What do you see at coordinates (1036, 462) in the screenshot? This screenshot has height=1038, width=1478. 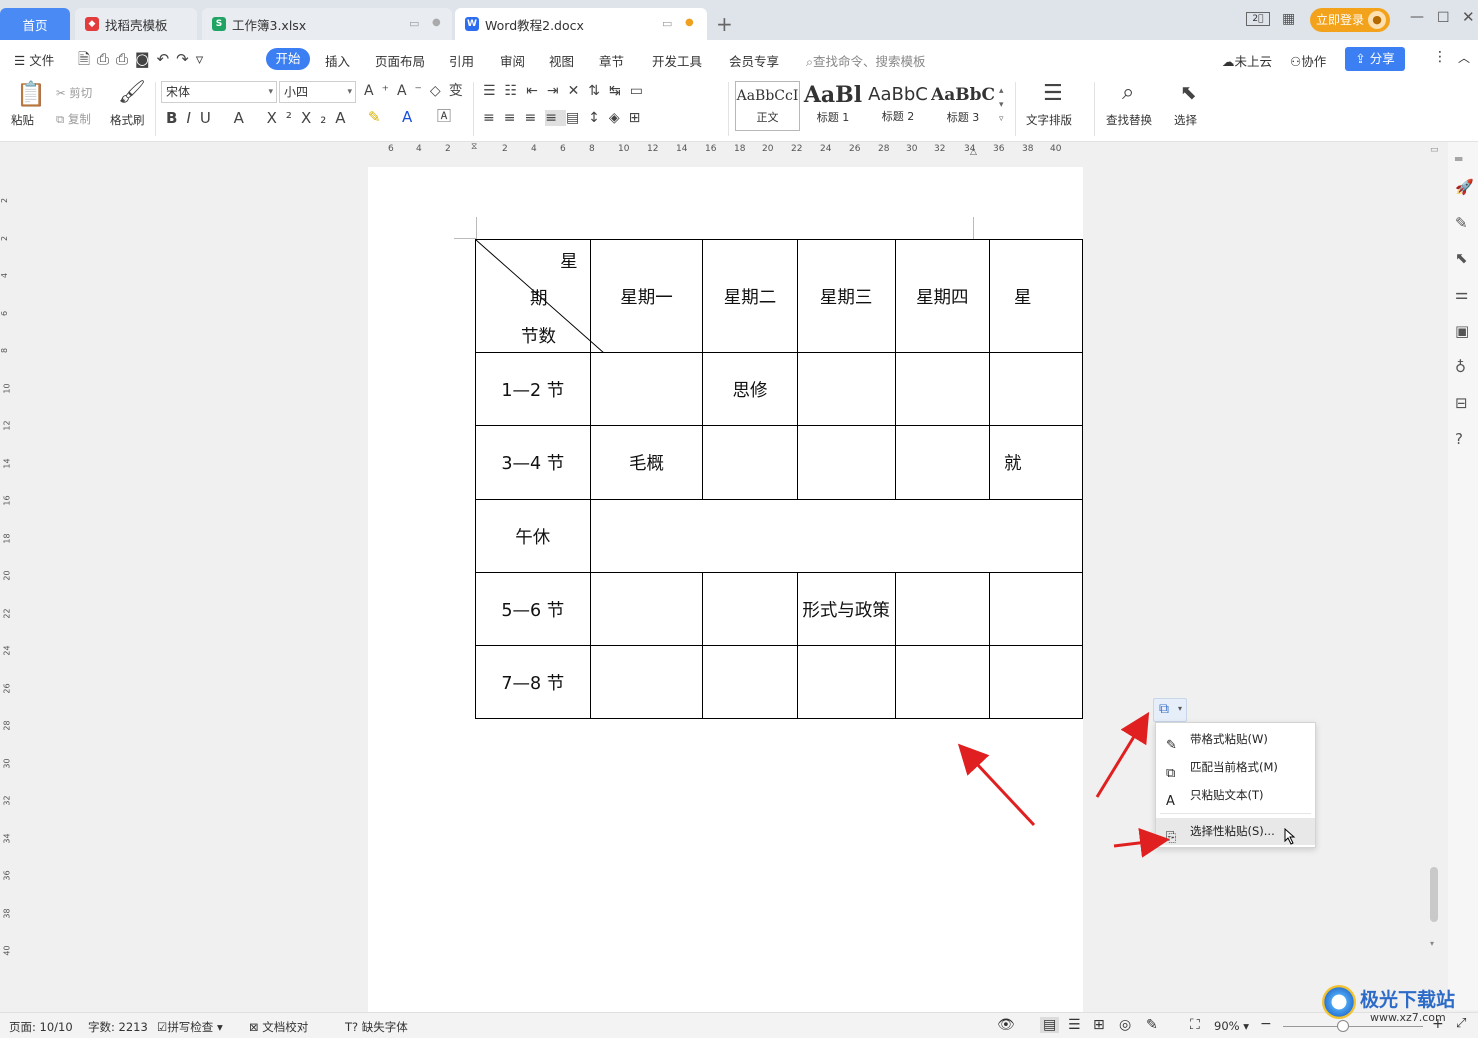 I see `table-cell: 就` at bounding box center [1036, 462].